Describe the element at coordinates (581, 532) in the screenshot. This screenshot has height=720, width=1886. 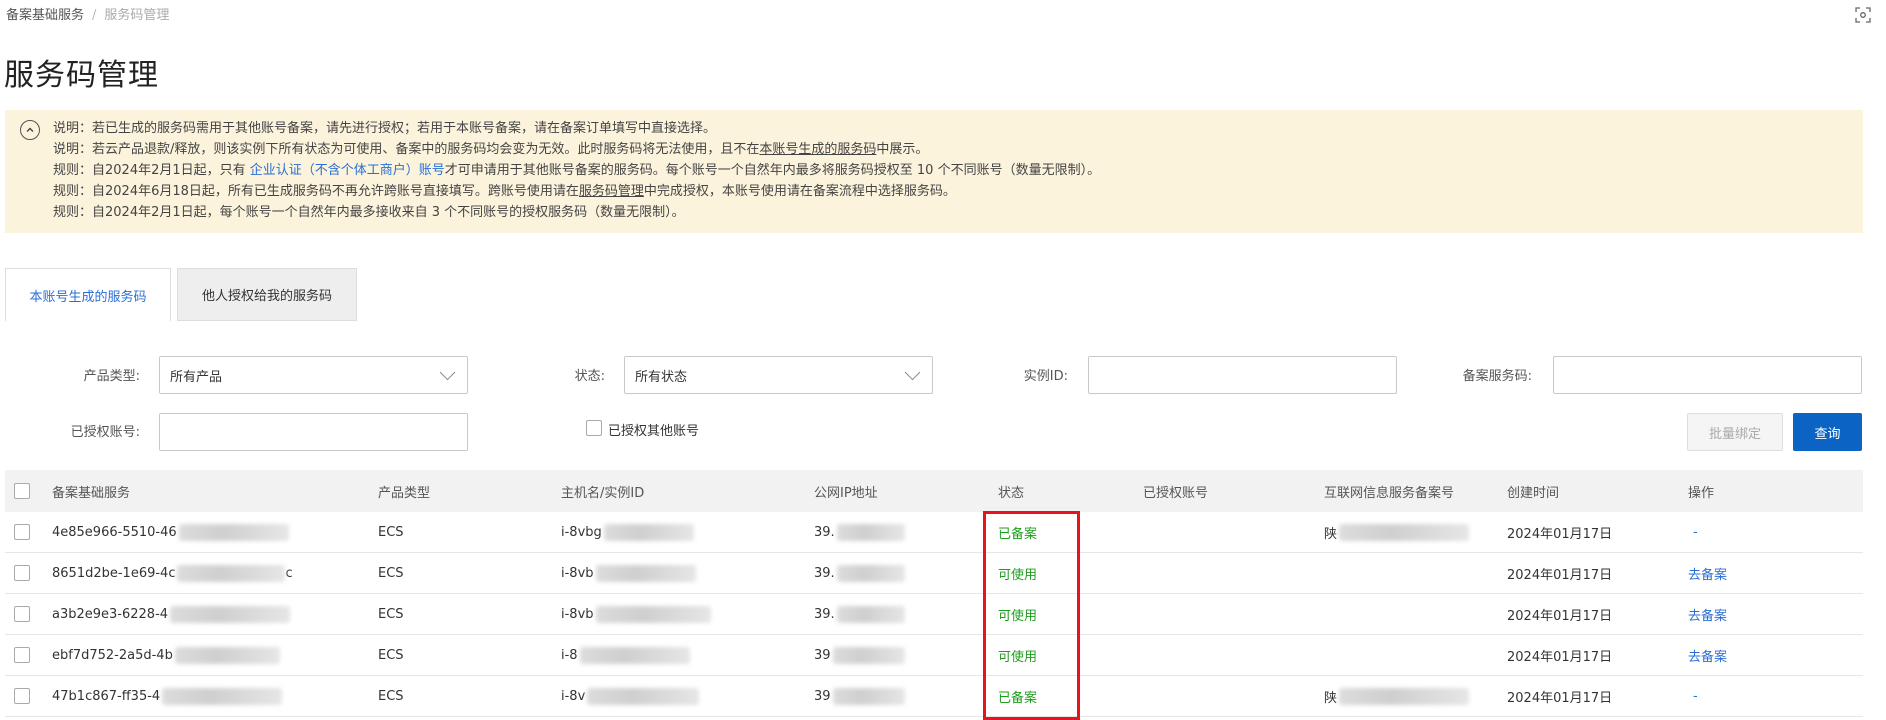
I see `instance-id: i-8vbg` at that location.